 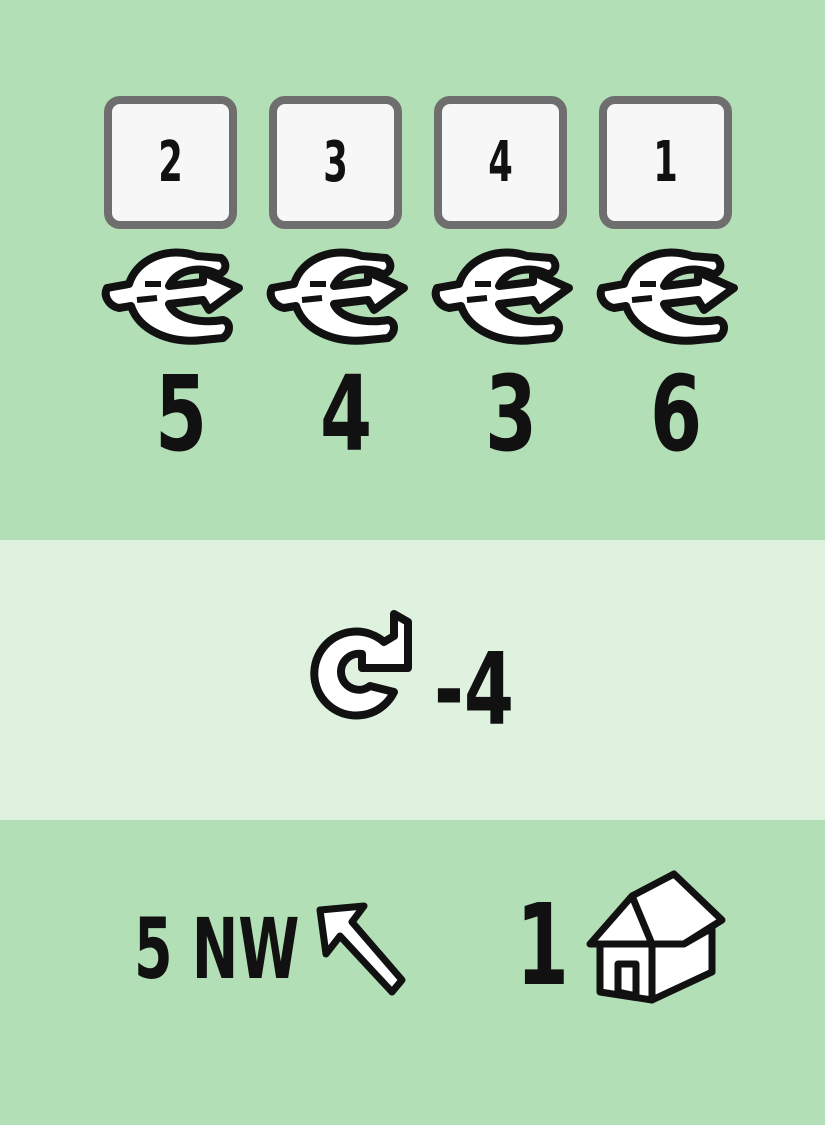 I want to click on refresh-value: -4, so click(x=474, y=689).